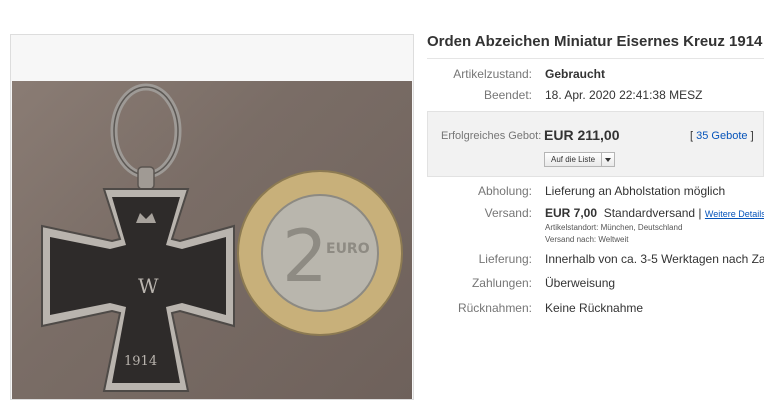  I want to click on ended-label: Beendet:, so click(507, 95).